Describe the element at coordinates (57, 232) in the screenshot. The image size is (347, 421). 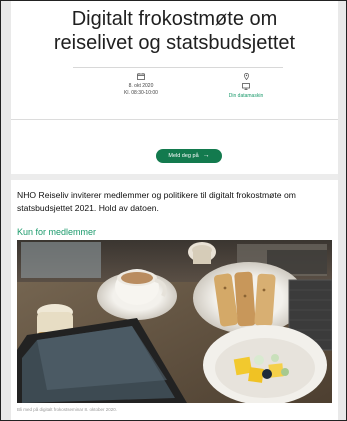
I see `members-only-heading: Kun for medlemmer` at that location.